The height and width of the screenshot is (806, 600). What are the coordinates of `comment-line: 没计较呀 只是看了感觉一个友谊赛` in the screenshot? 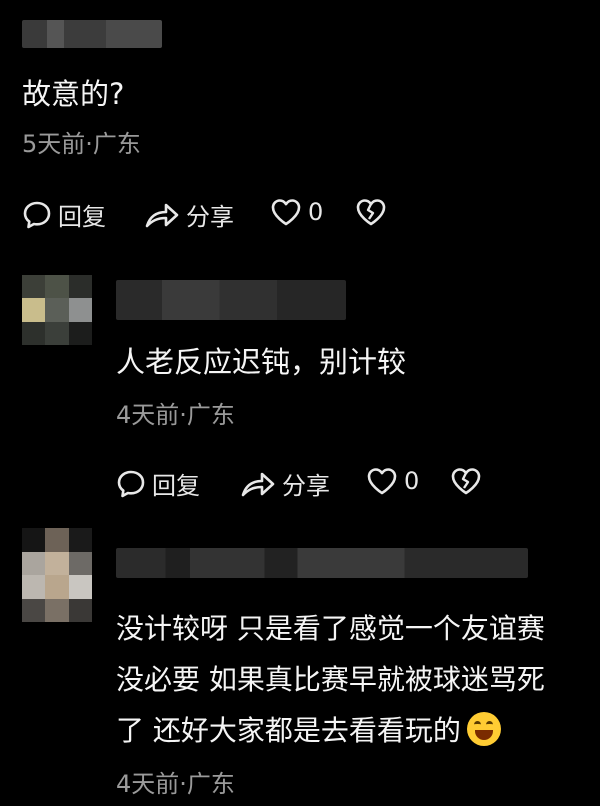 It's located at (330, 628).